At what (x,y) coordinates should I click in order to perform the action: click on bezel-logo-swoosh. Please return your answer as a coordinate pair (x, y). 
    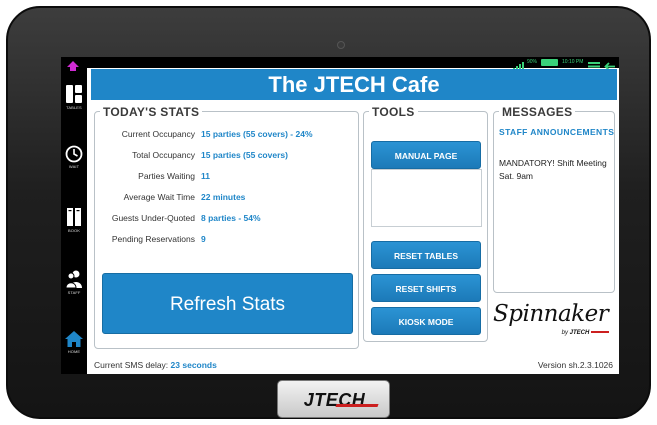
    Looking at the image, I should click on (357, 405).